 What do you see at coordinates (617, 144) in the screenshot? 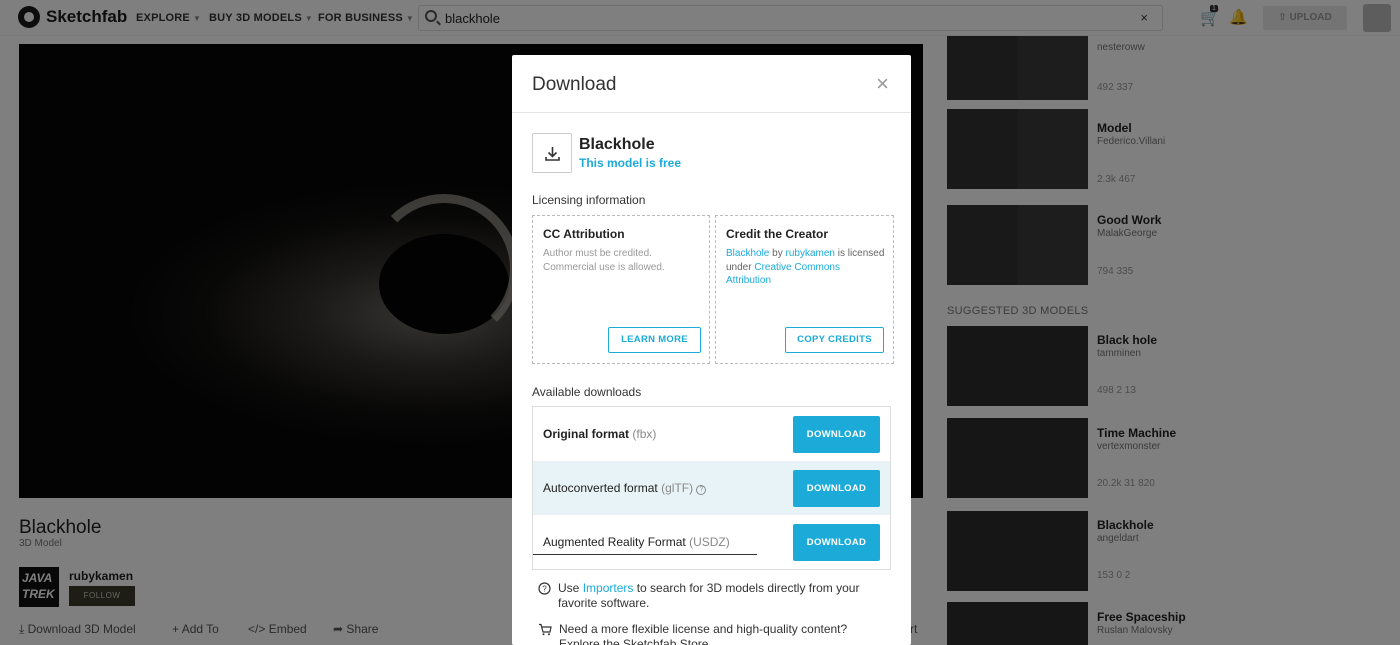
I see `modal-model-name: Blackhole` at bounding box center [617, 144].